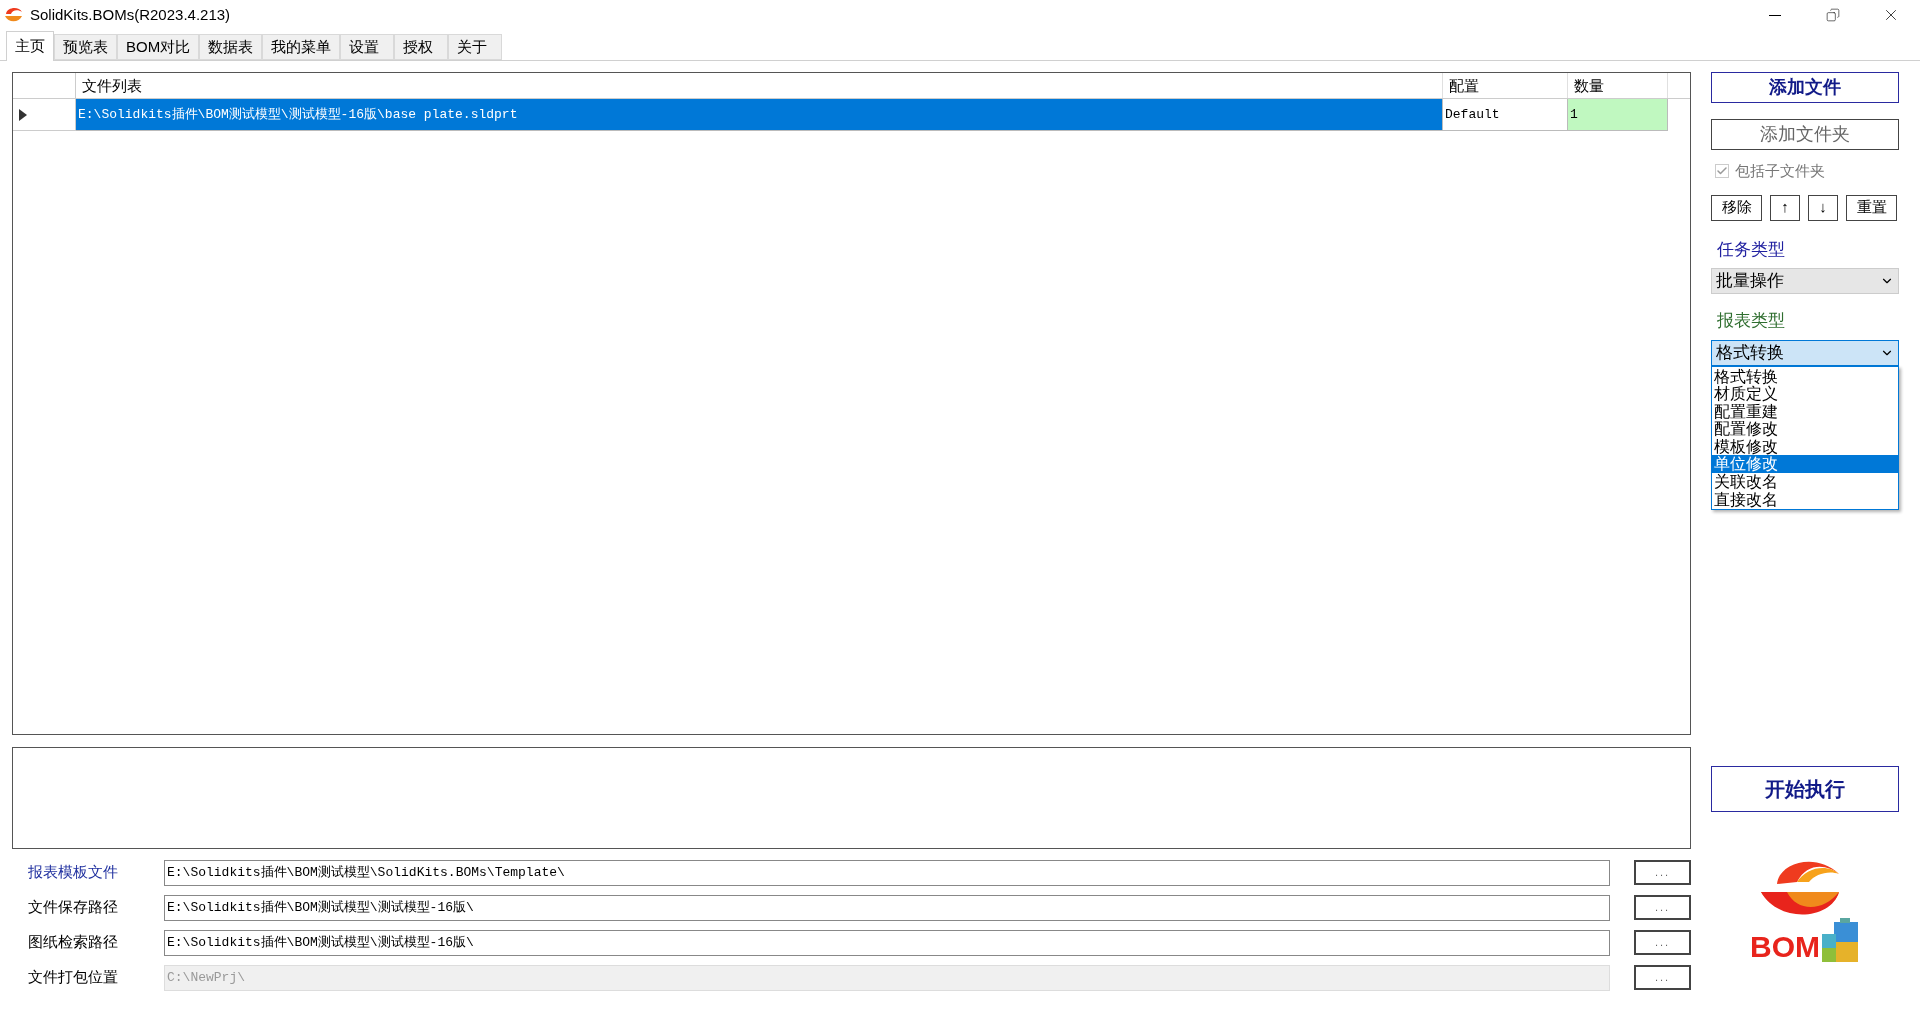 The height and width of the screenshot is (1032, 1920). What do you see at coordinates (1823, 207) in the screenshot?
I see `list-button: ↓` at bounding box center [1823, 207].